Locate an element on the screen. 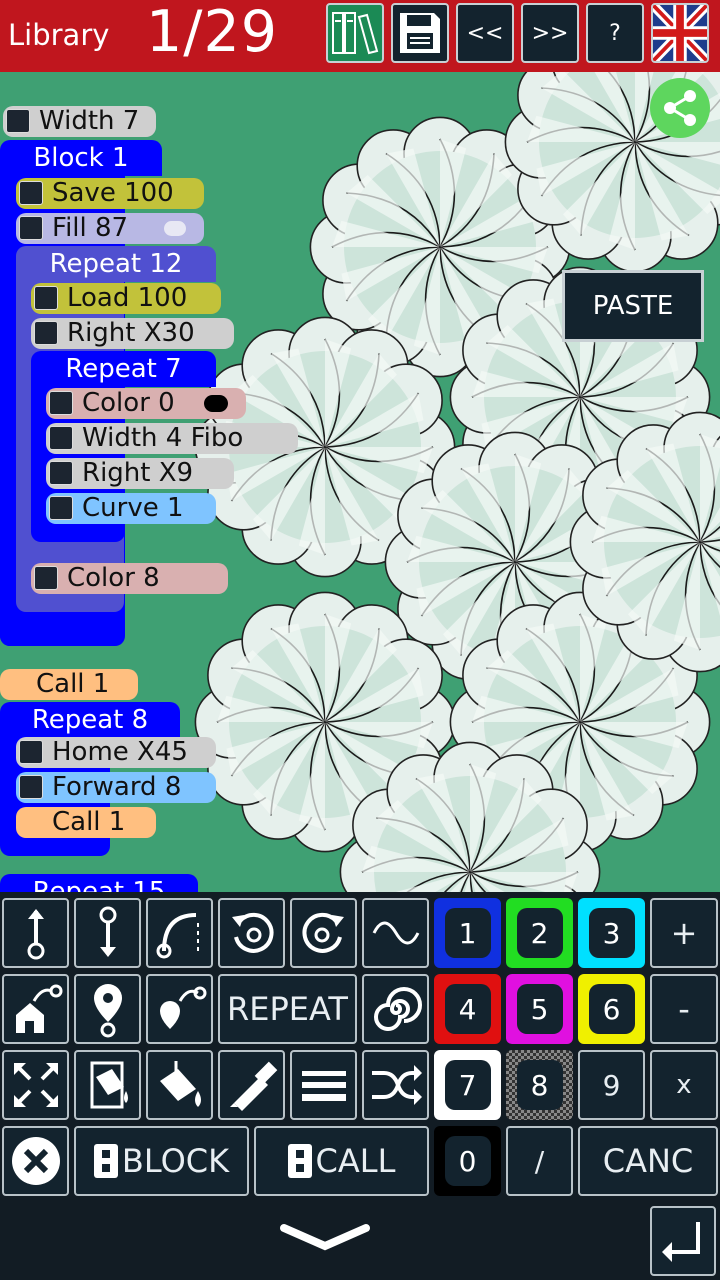  shuffle-icon is located at coordinates (396, 1085).